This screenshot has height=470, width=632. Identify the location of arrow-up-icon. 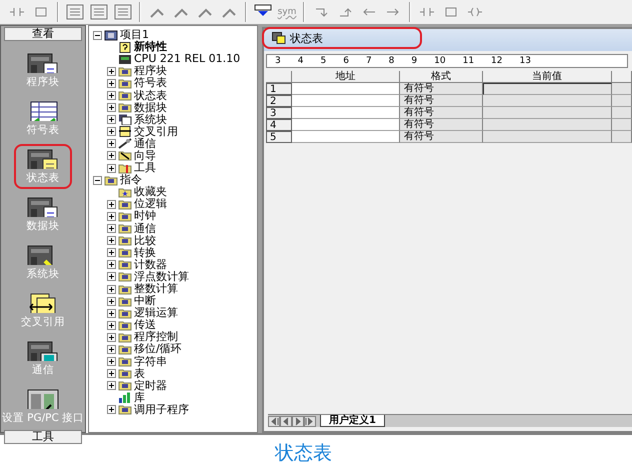
(345, 12).